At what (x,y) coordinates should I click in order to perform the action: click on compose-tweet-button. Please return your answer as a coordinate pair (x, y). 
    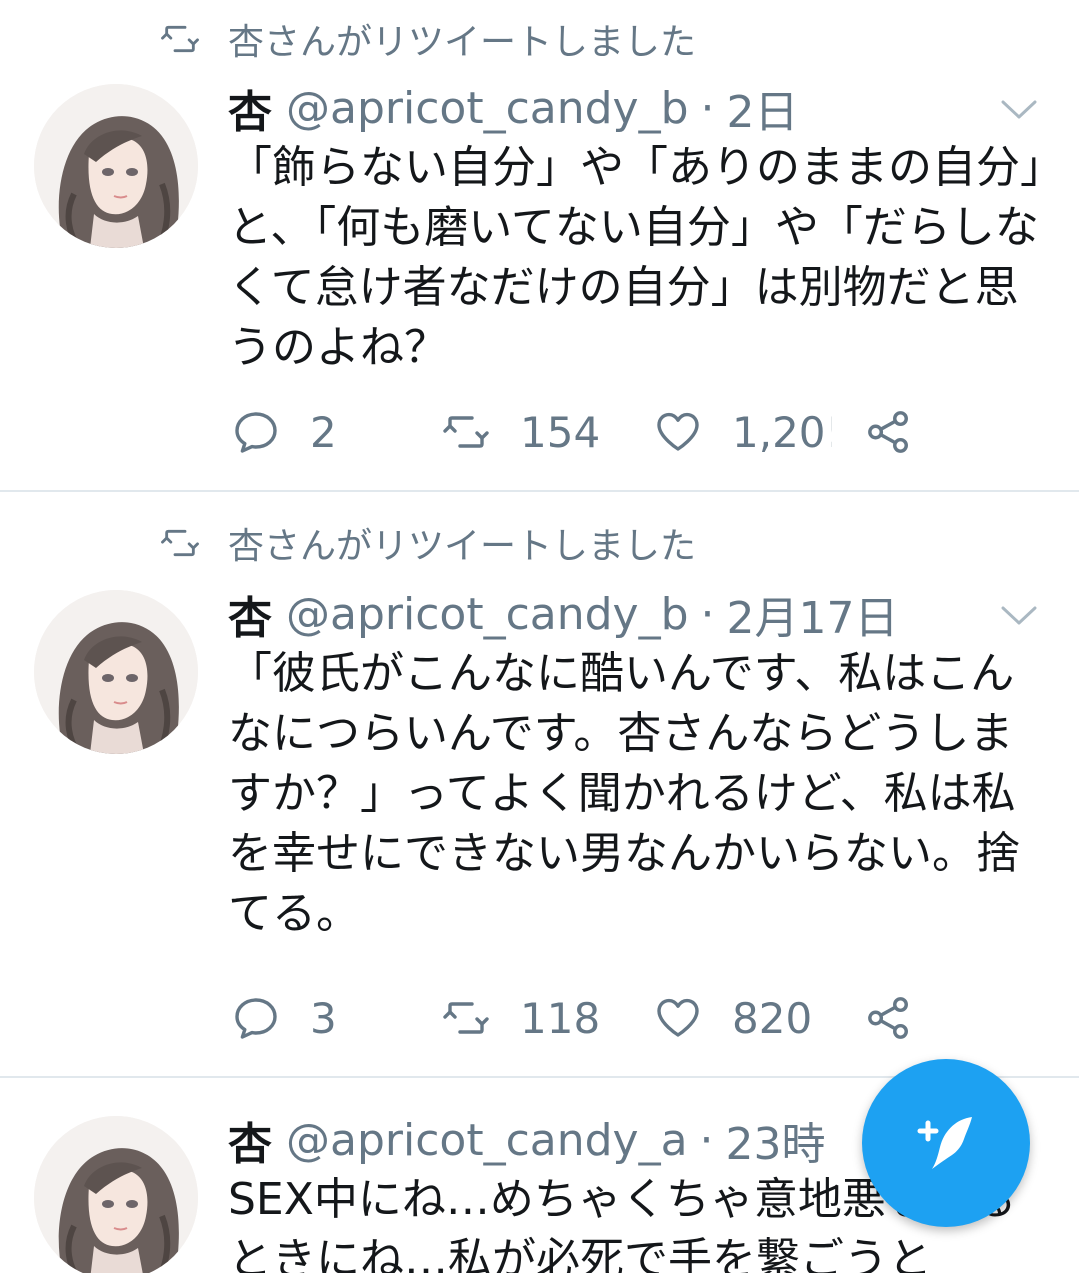
    Looking at the image, I should click on (946, 1143).